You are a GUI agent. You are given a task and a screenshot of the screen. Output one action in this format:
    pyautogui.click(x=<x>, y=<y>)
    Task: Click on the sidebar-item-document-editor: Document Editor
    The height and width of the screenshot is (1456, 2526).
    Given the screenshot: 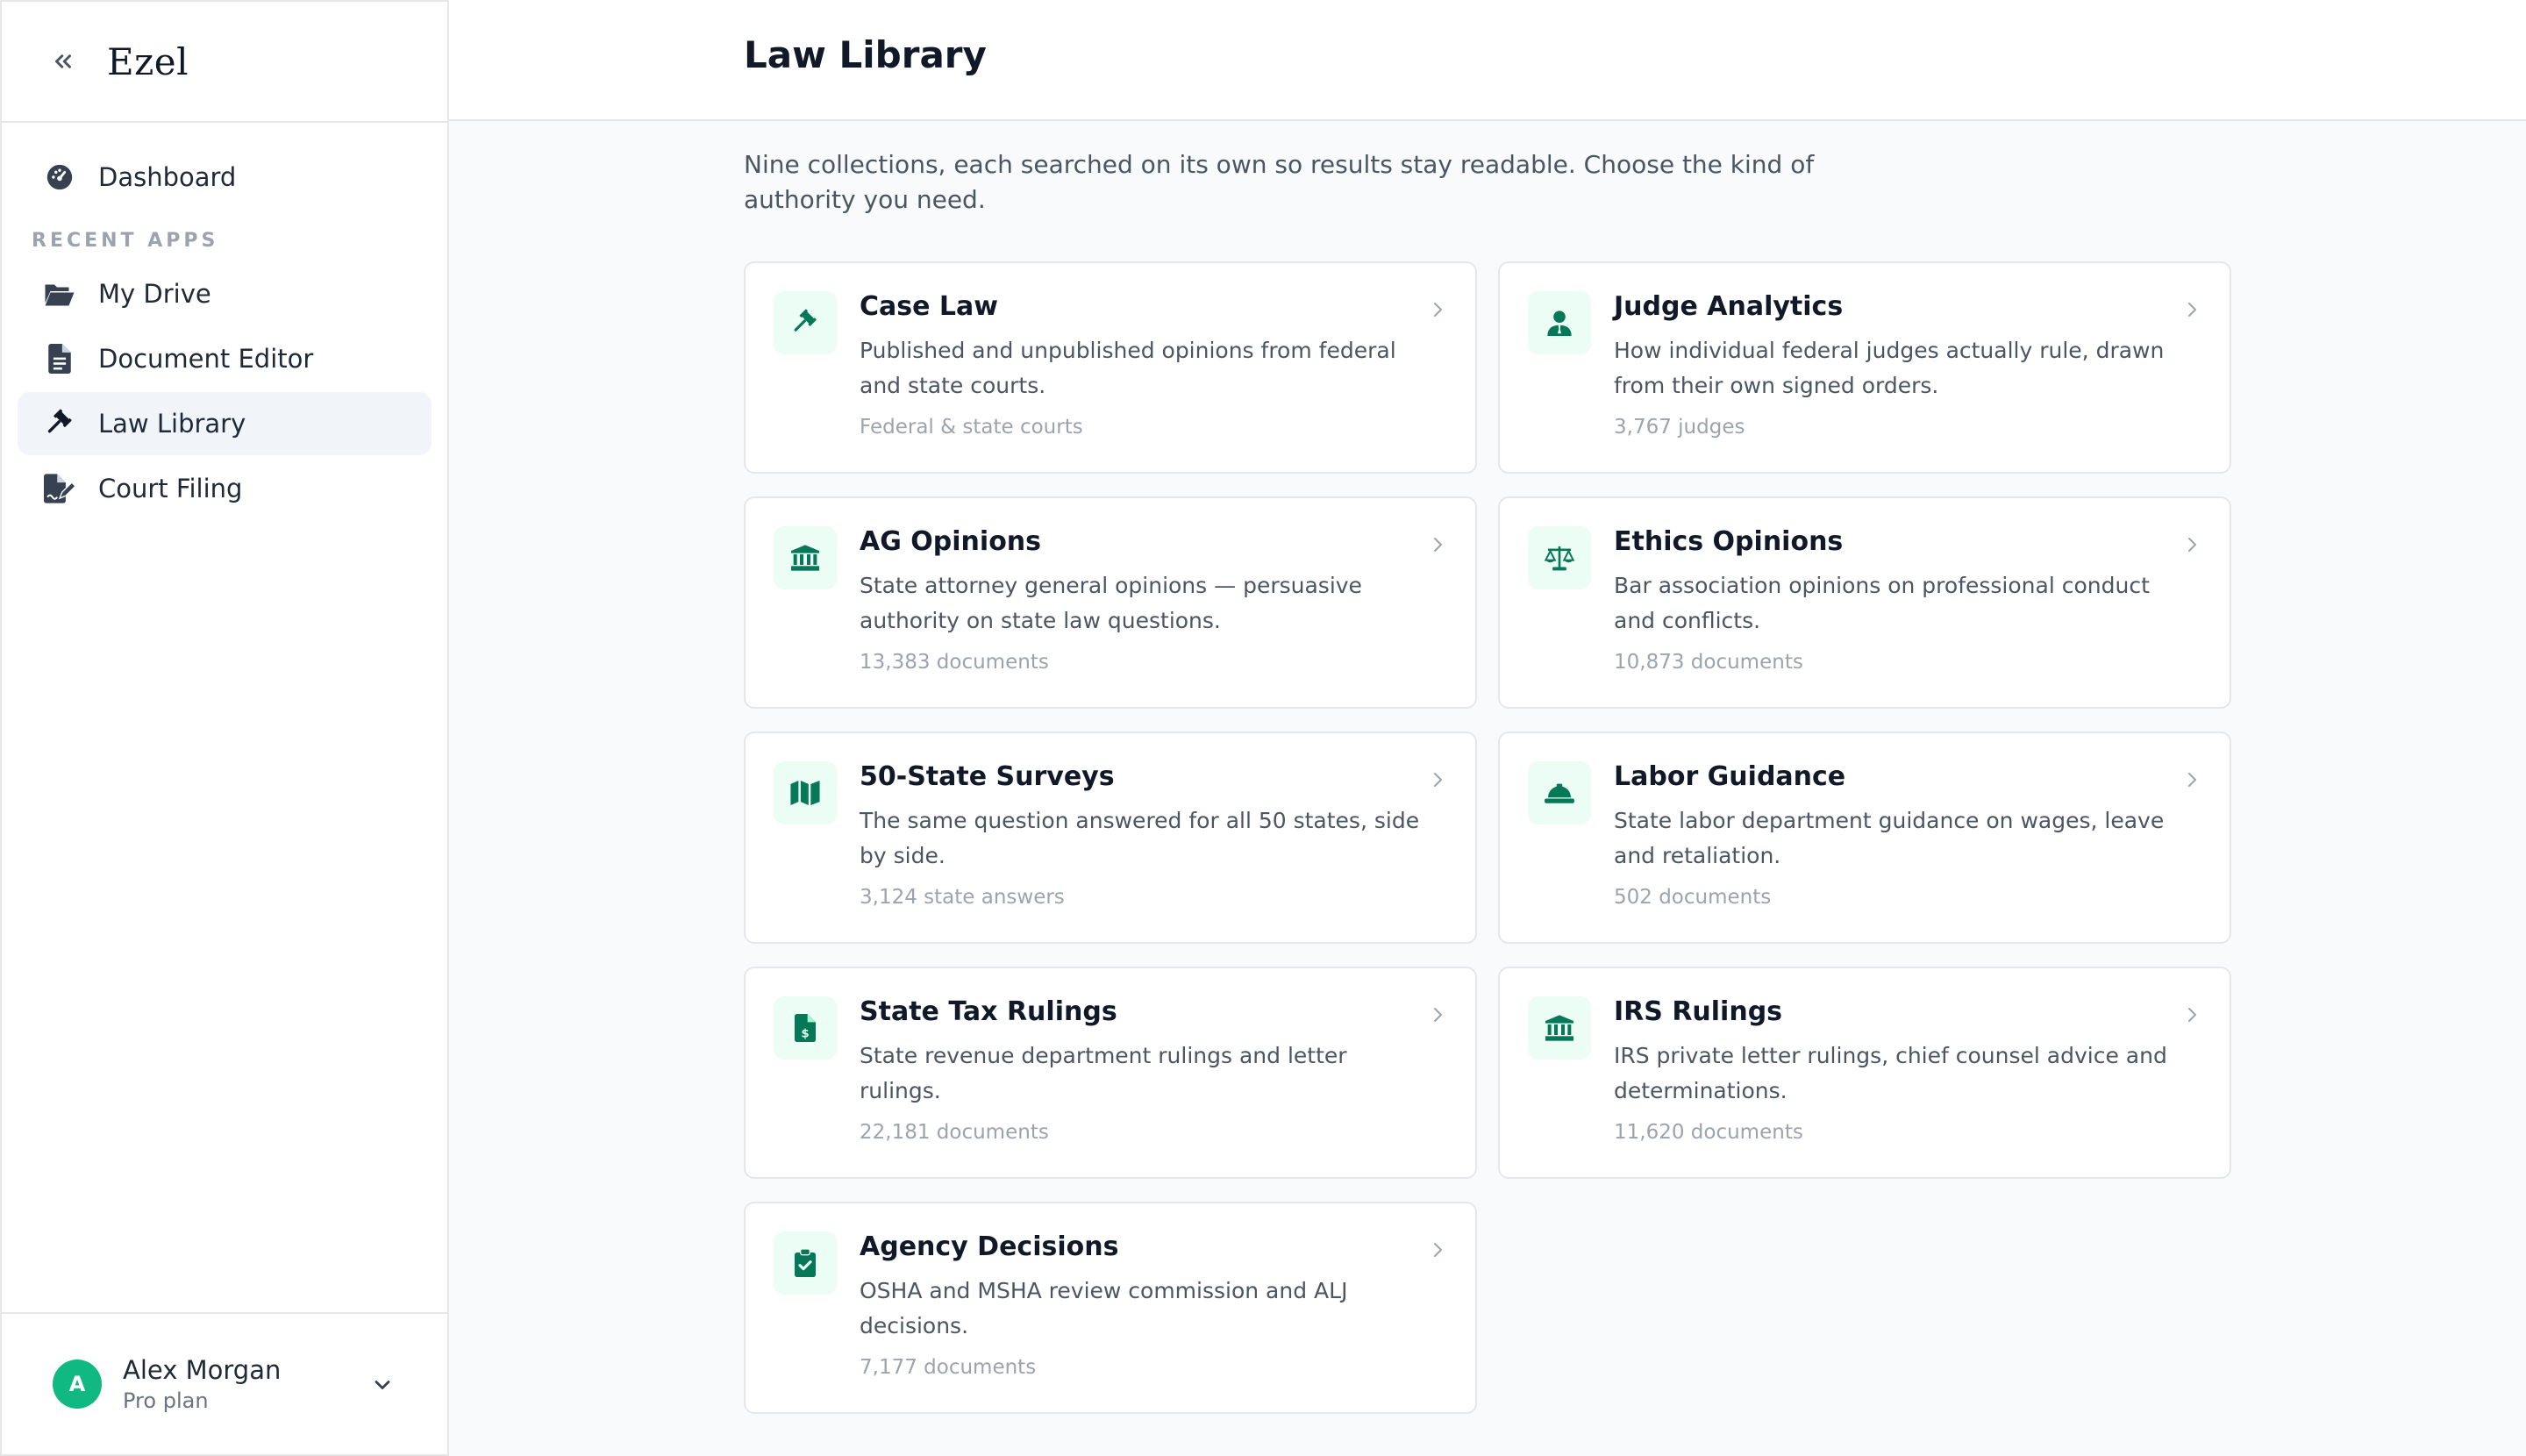 What is the action you would take?
    pyautogui.click(x=225, y=358)
    